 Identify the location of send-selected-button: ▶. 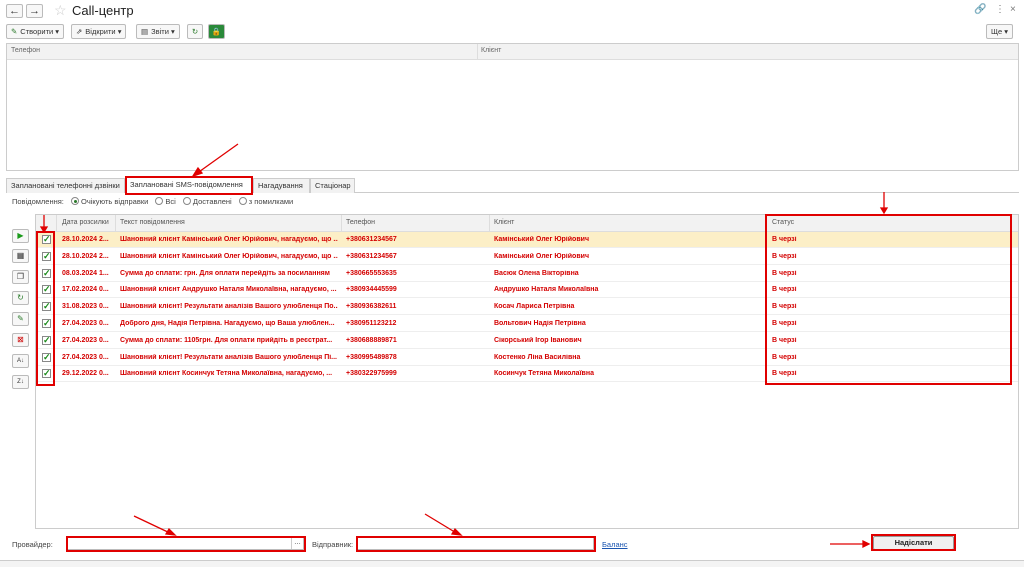
(20, 236).